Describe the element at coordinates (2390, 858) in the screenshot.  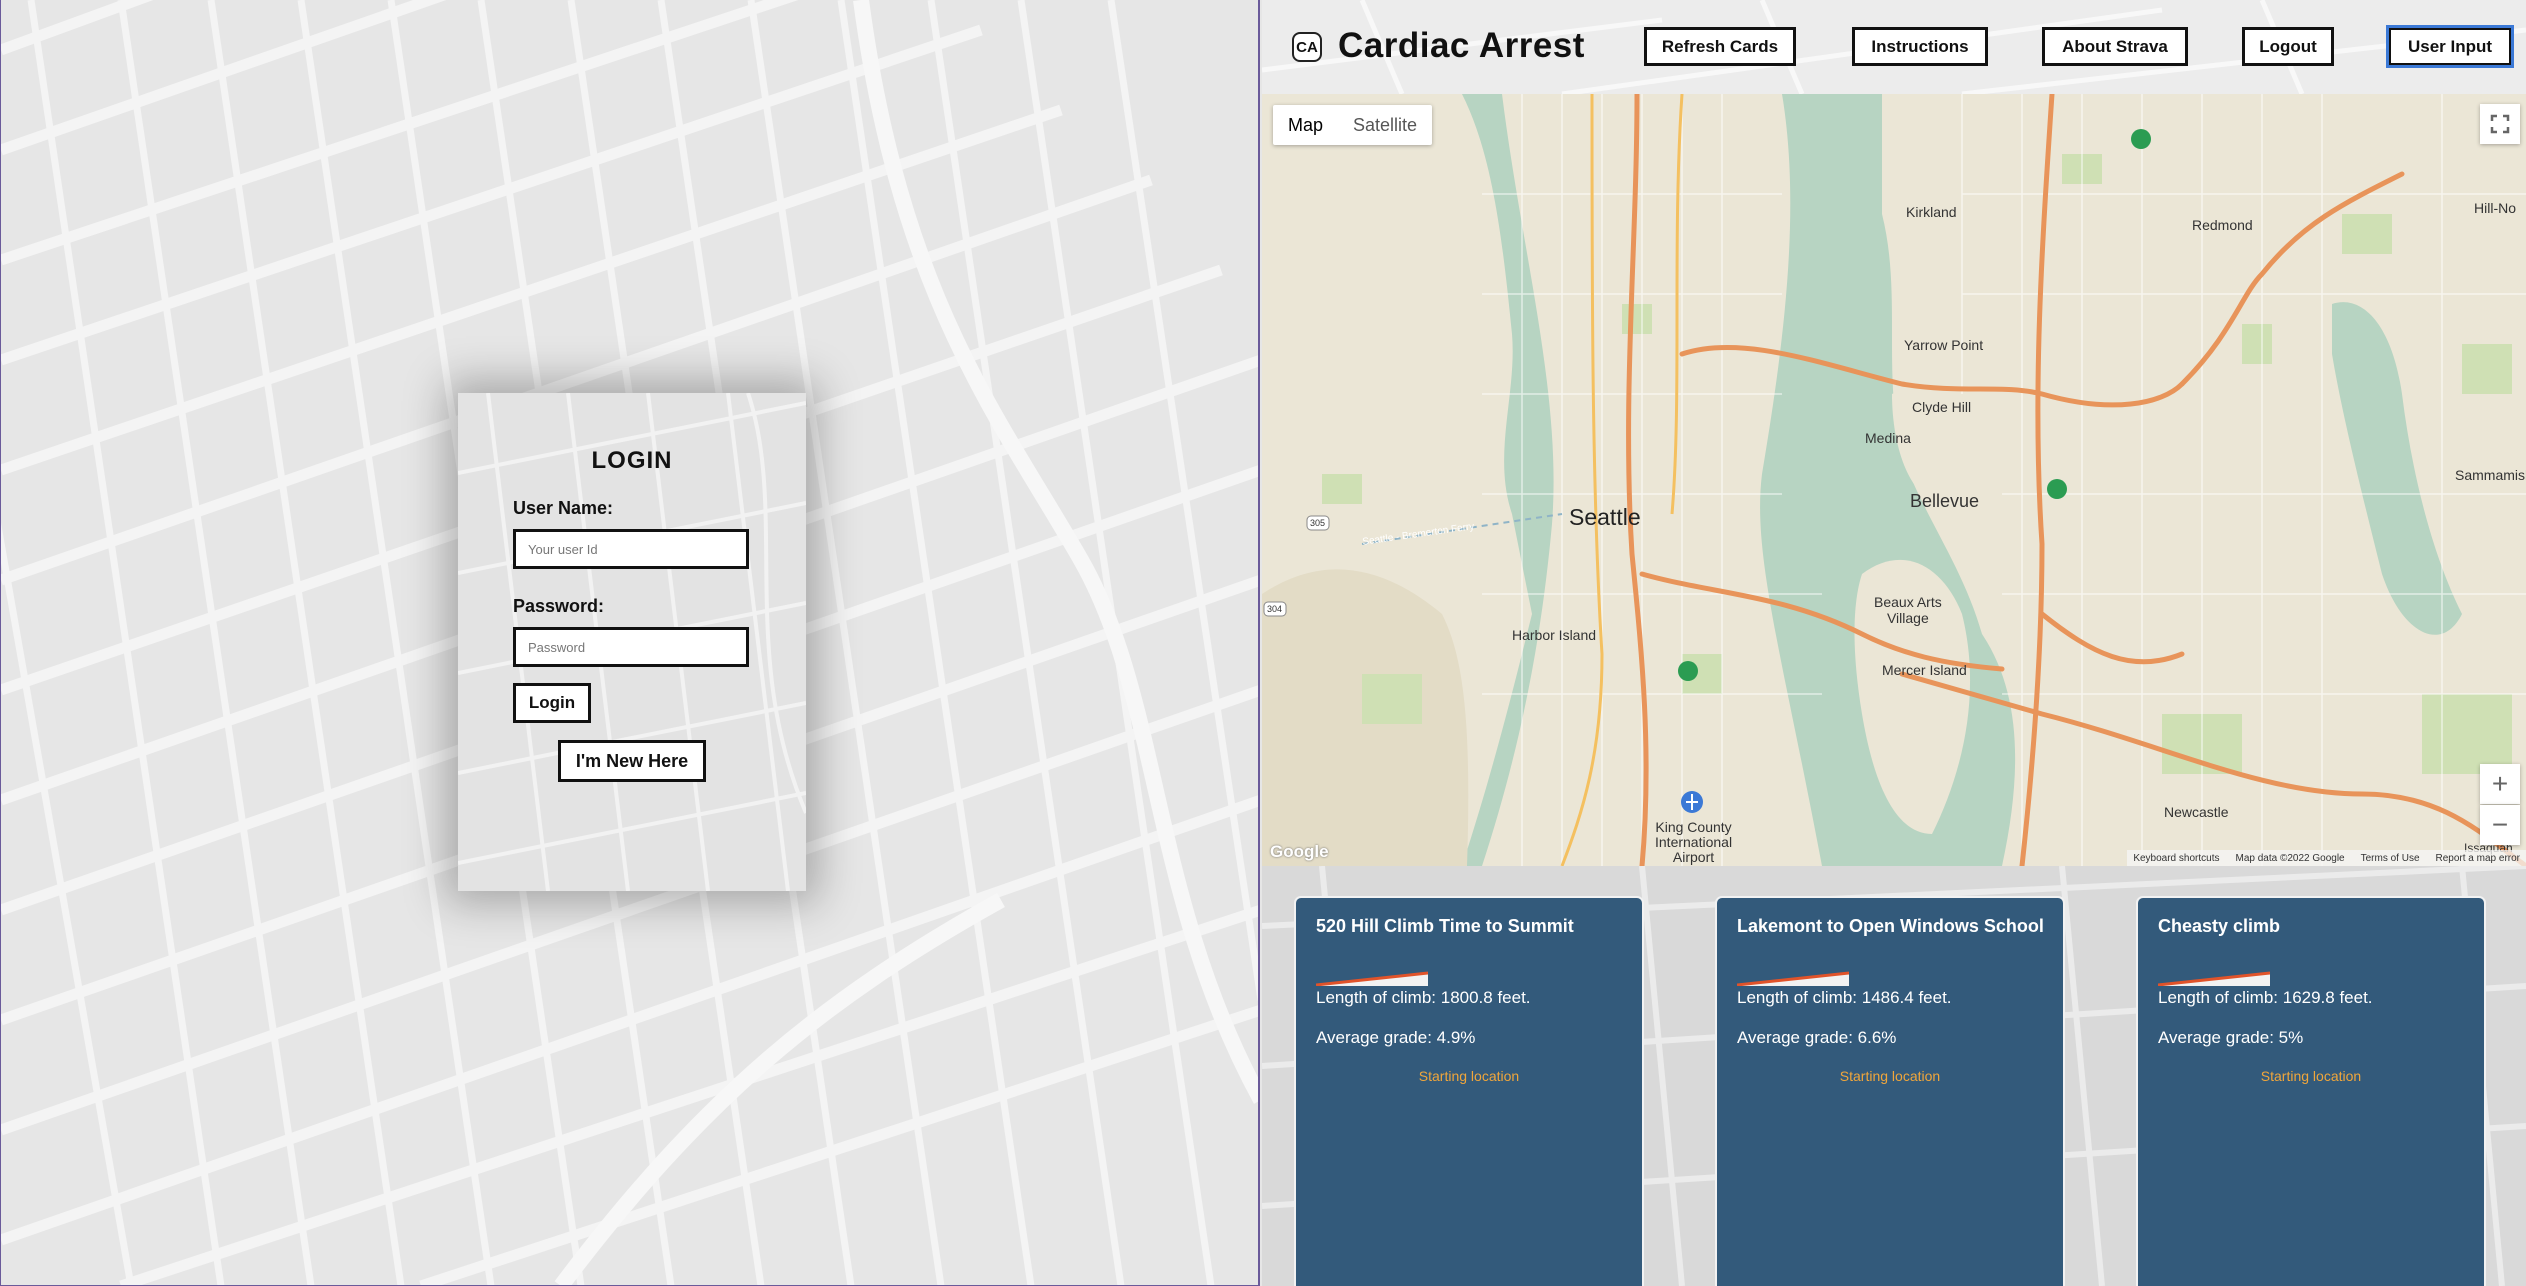
I see `terms-link: Terms of Use` at that location.